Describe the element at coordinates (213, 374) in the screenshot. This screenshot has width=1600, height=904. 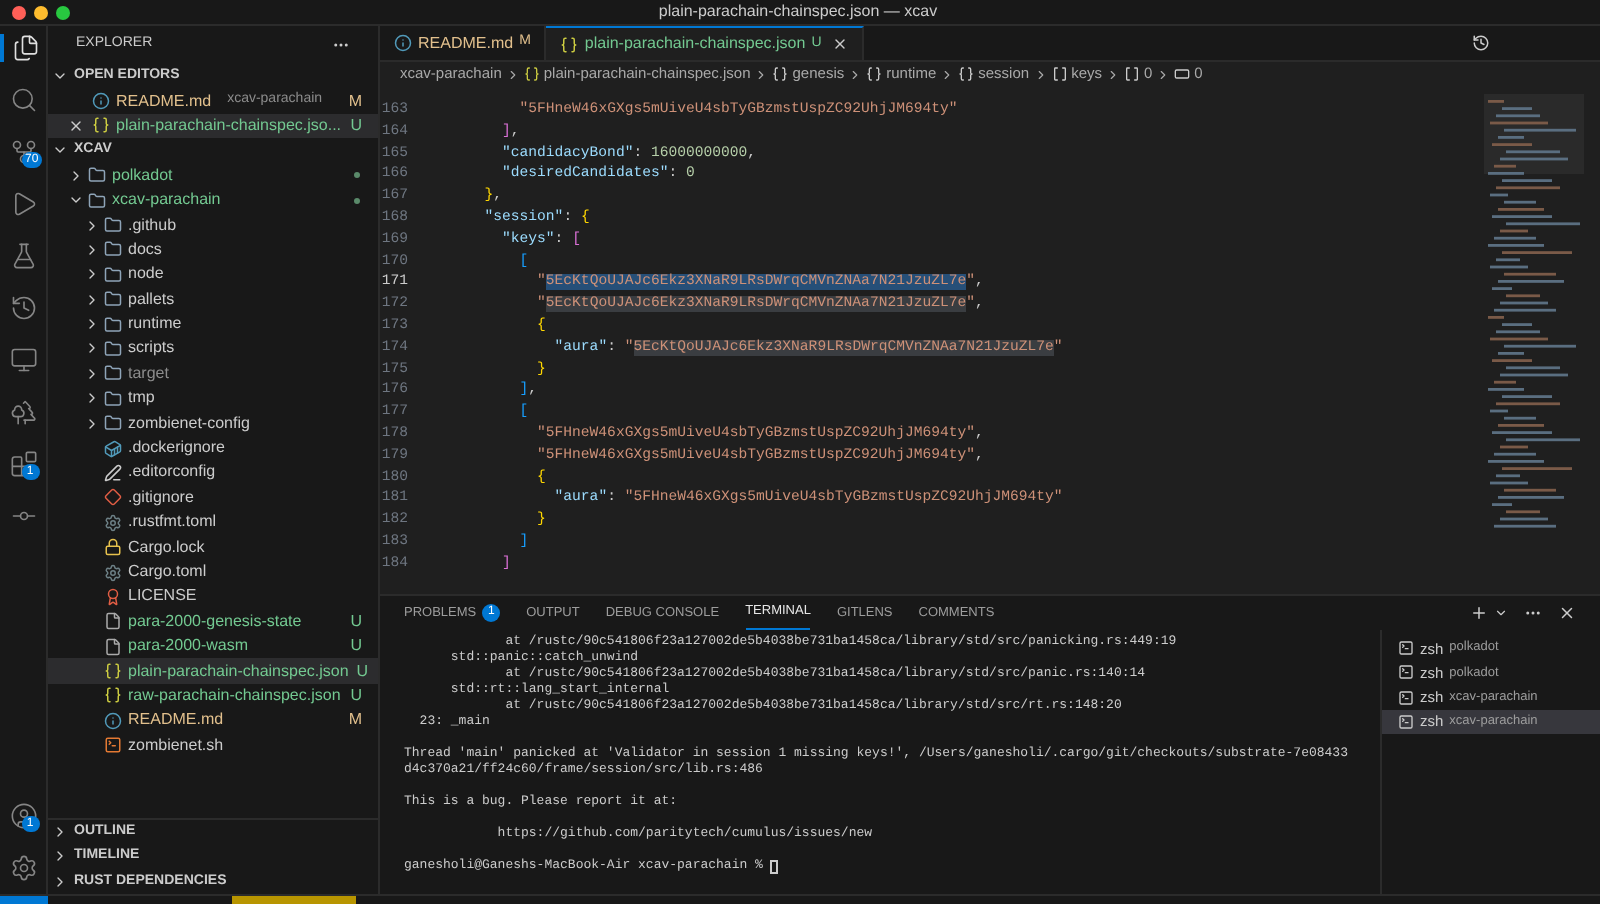
I see `folder-row: target` at that location.